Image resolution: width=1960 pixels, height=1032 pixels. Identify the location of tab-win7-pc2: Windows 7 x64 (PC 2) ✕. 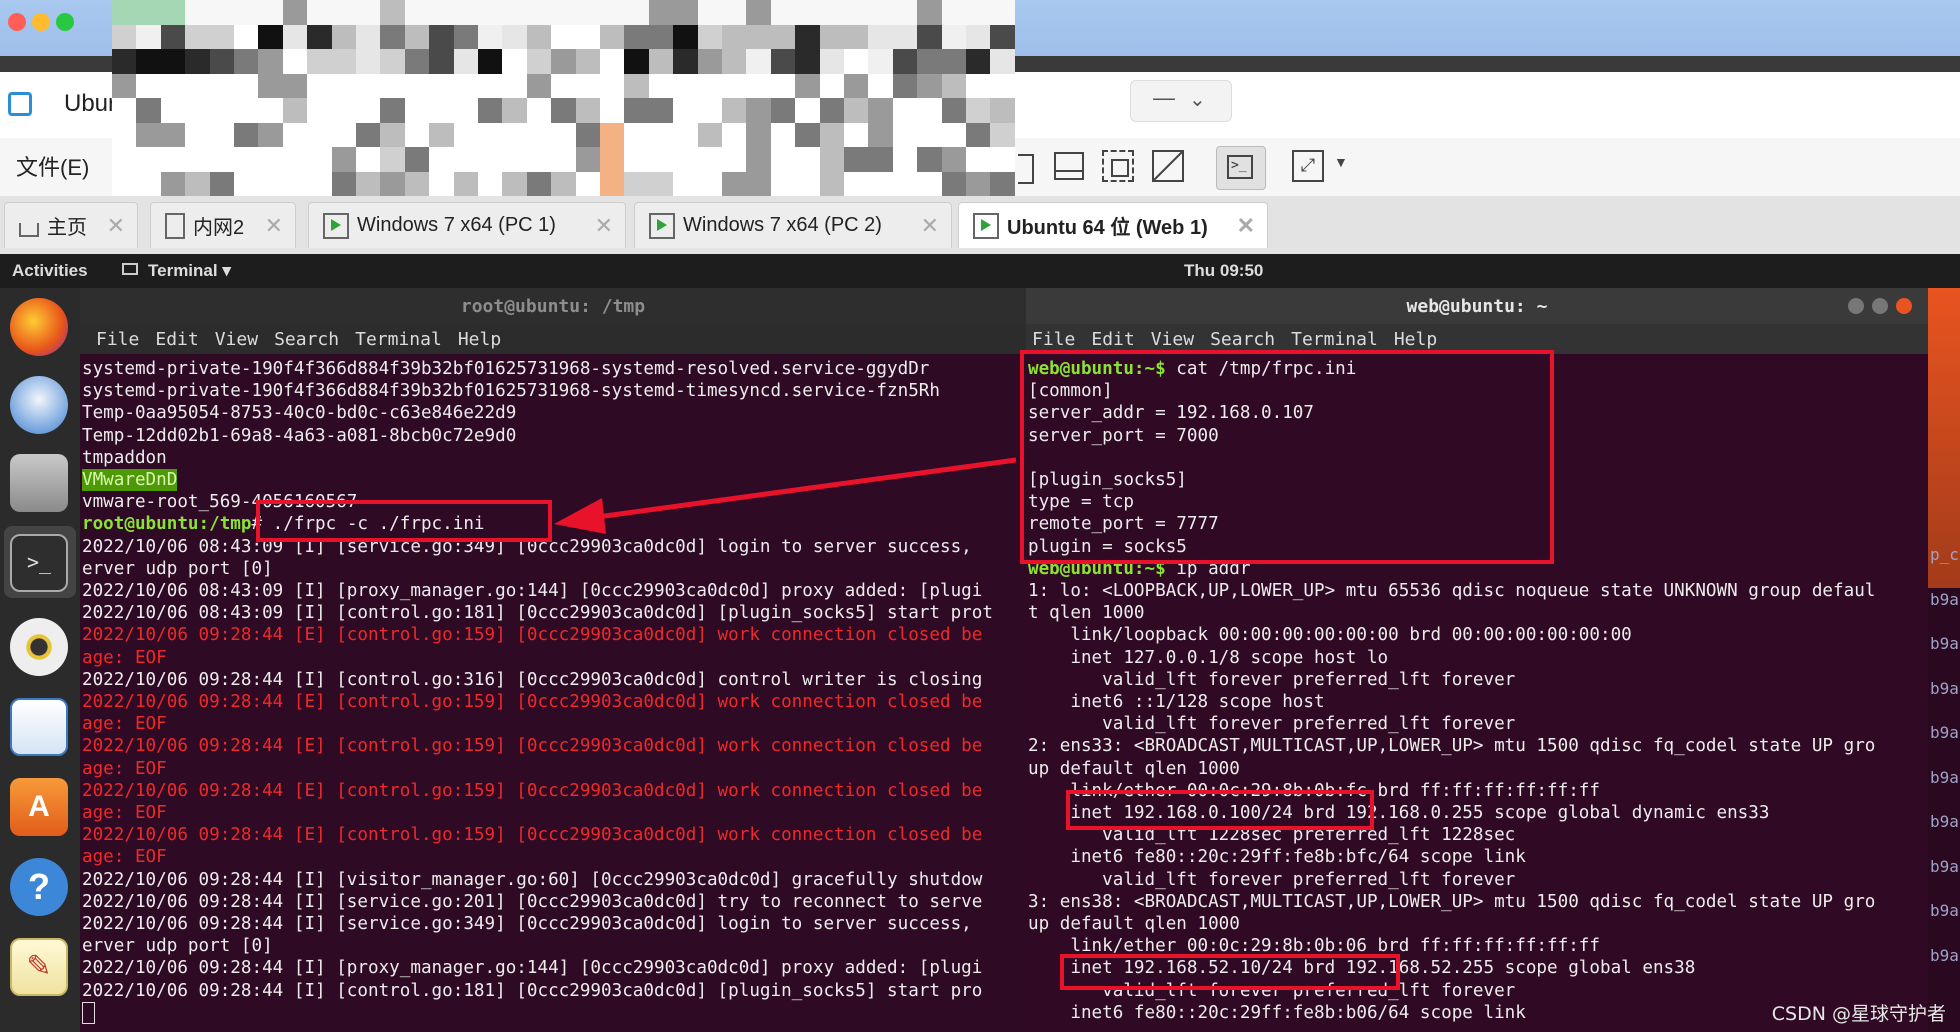
(793, 225).